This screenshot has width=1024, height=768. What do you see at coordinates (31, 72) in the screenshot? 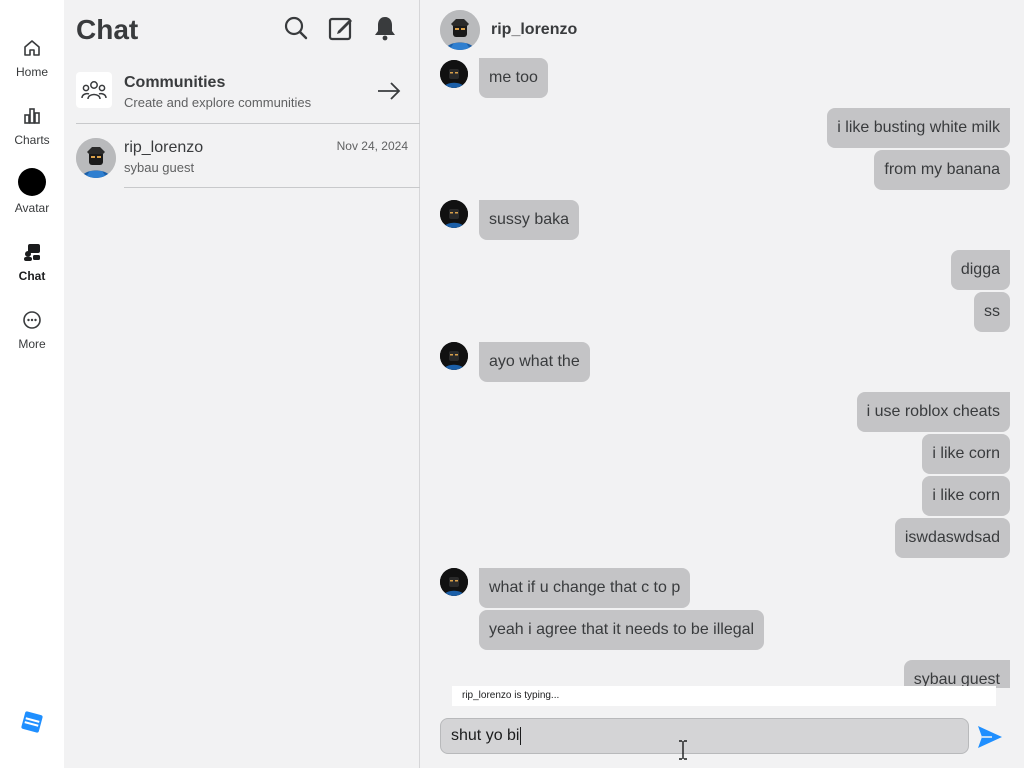
I see `nav-label-home: Home` at bounding box center [31, 72].